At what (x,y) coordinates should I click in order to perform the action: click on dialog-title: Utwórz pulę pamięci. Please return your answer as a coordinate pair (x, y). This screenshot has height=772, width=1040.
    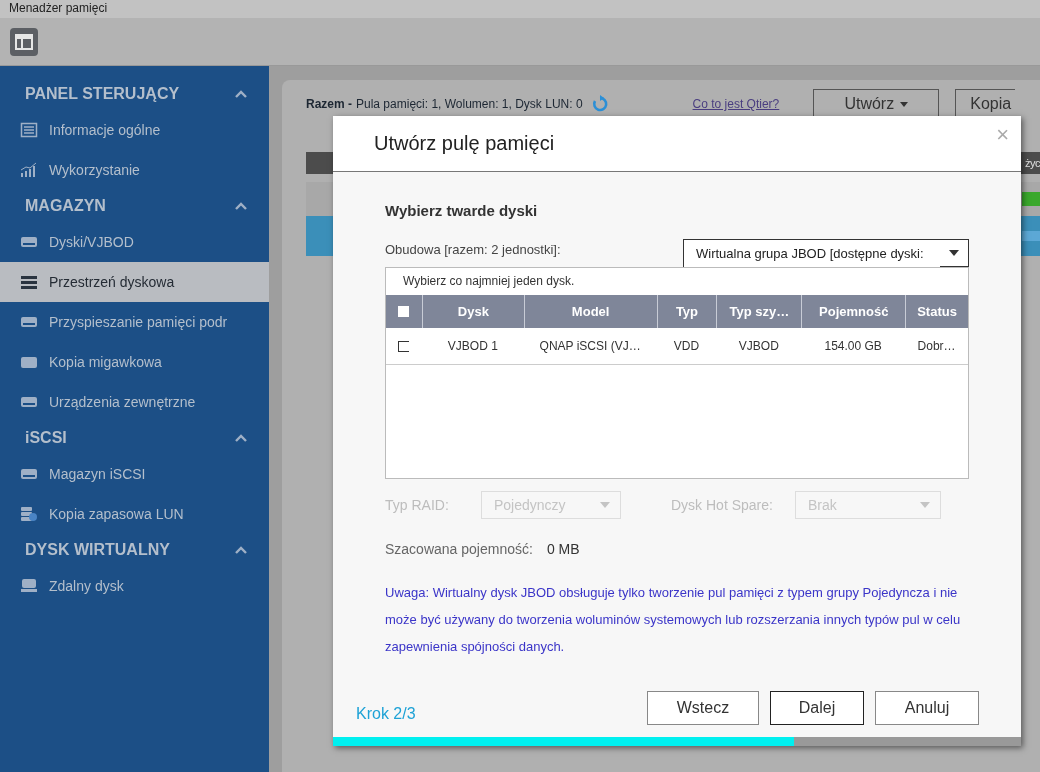
    Looking at the image, I should click on (464, 143).